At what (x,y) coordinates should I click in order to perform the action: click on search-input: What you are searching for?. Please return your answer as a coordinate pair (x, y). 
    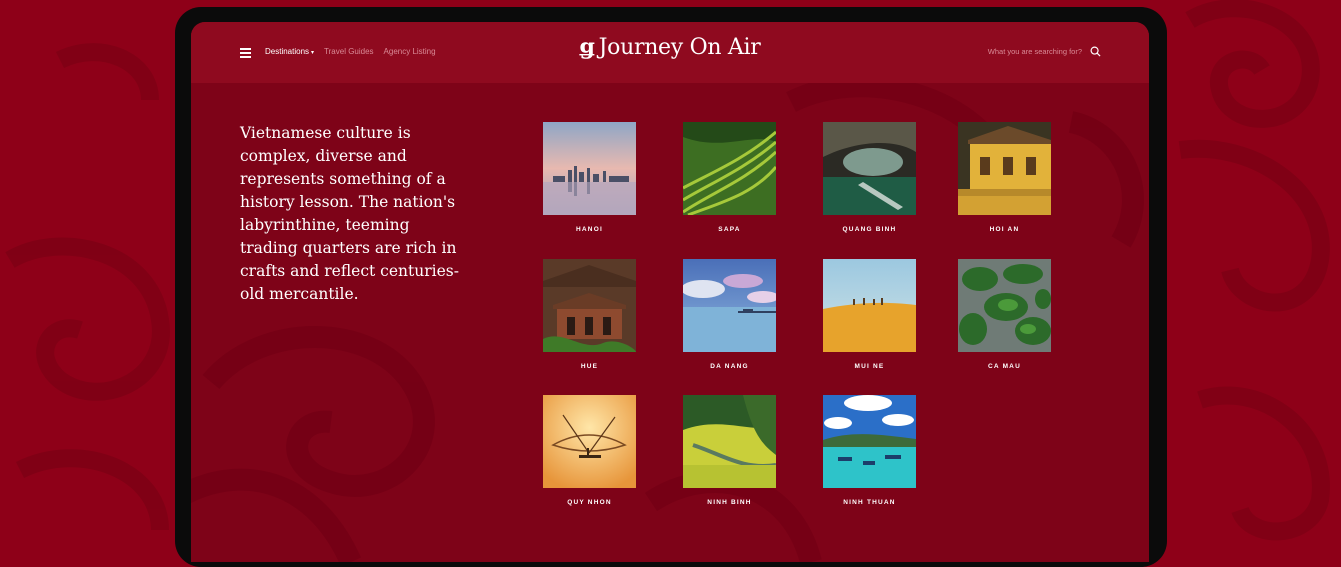
    Looking at the image, I should click on (1035, 51).